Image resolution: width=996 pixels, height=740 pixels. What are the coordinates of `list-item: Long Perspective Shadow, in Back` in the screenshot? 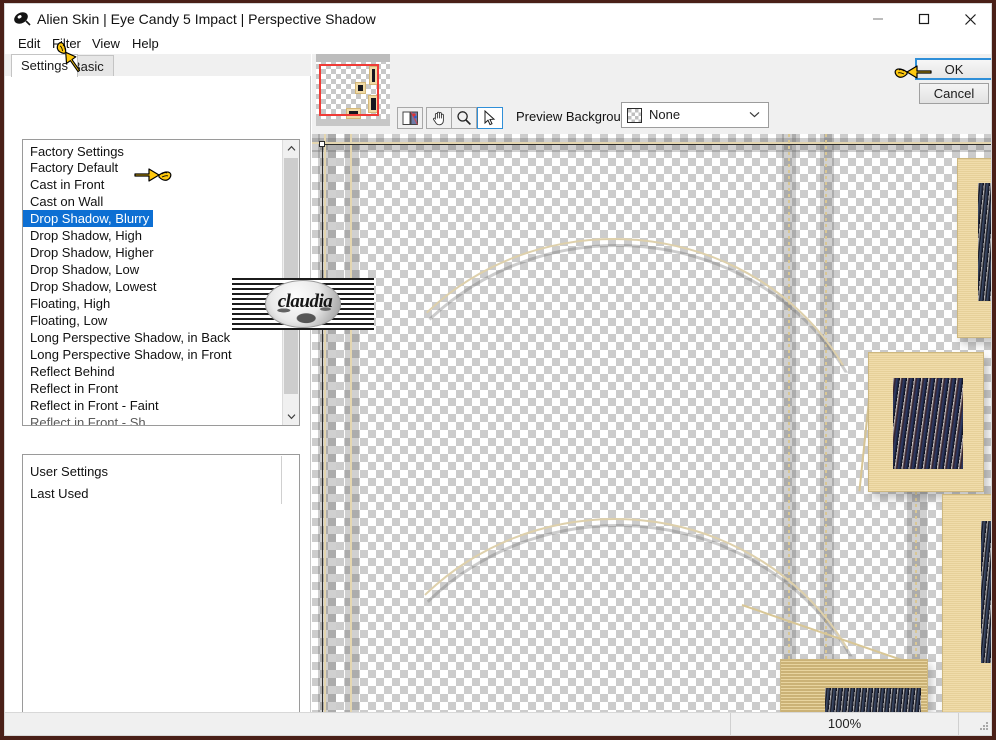 It's located at (153, 337).